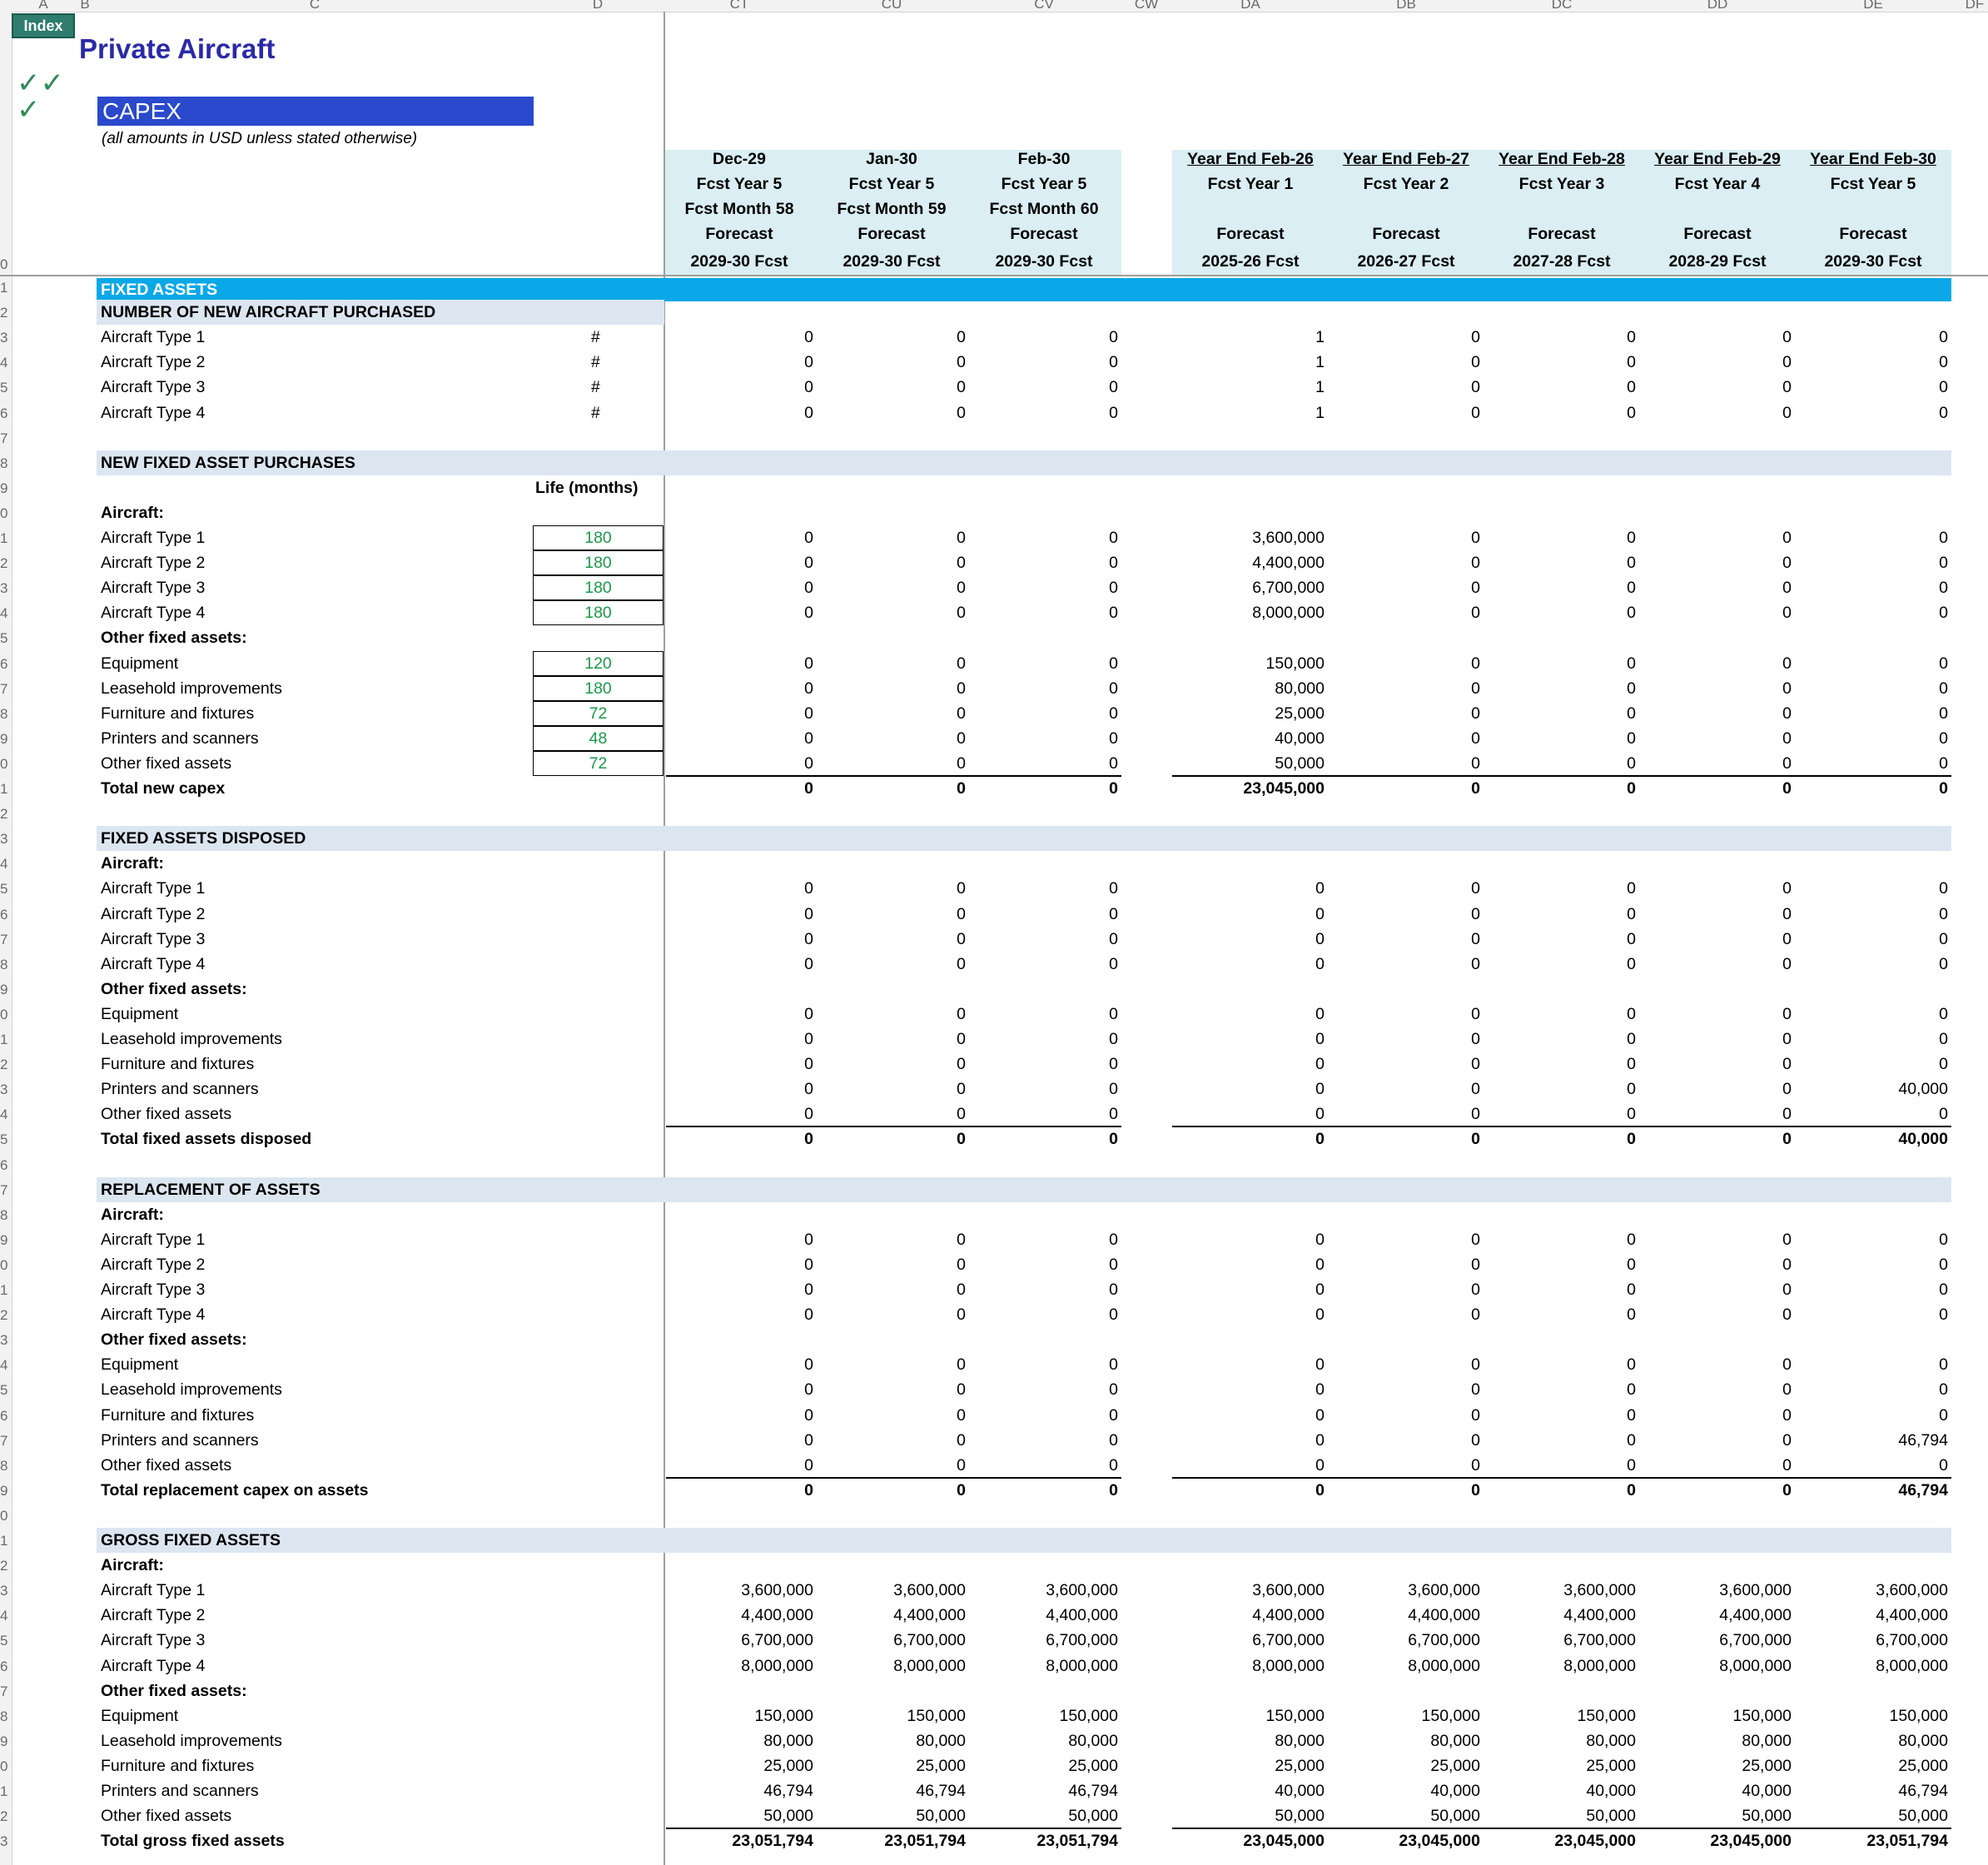 This screenshot has width=1988, height=1865. What do you see at coordinates (1250, 387) in the screenshot?
I see `cell-value: 1` at bounding box center [1250, 387].